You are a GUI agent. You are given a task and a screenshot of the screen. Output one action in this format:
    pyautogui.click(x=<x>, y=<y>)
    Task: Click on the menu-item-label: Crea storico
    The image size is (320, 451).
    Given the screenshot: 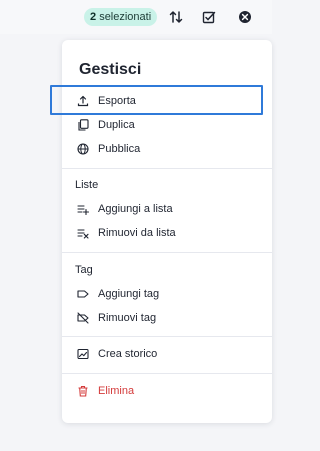 What is the action you would take?
    pyautogui.click(x=128, y=354)
    